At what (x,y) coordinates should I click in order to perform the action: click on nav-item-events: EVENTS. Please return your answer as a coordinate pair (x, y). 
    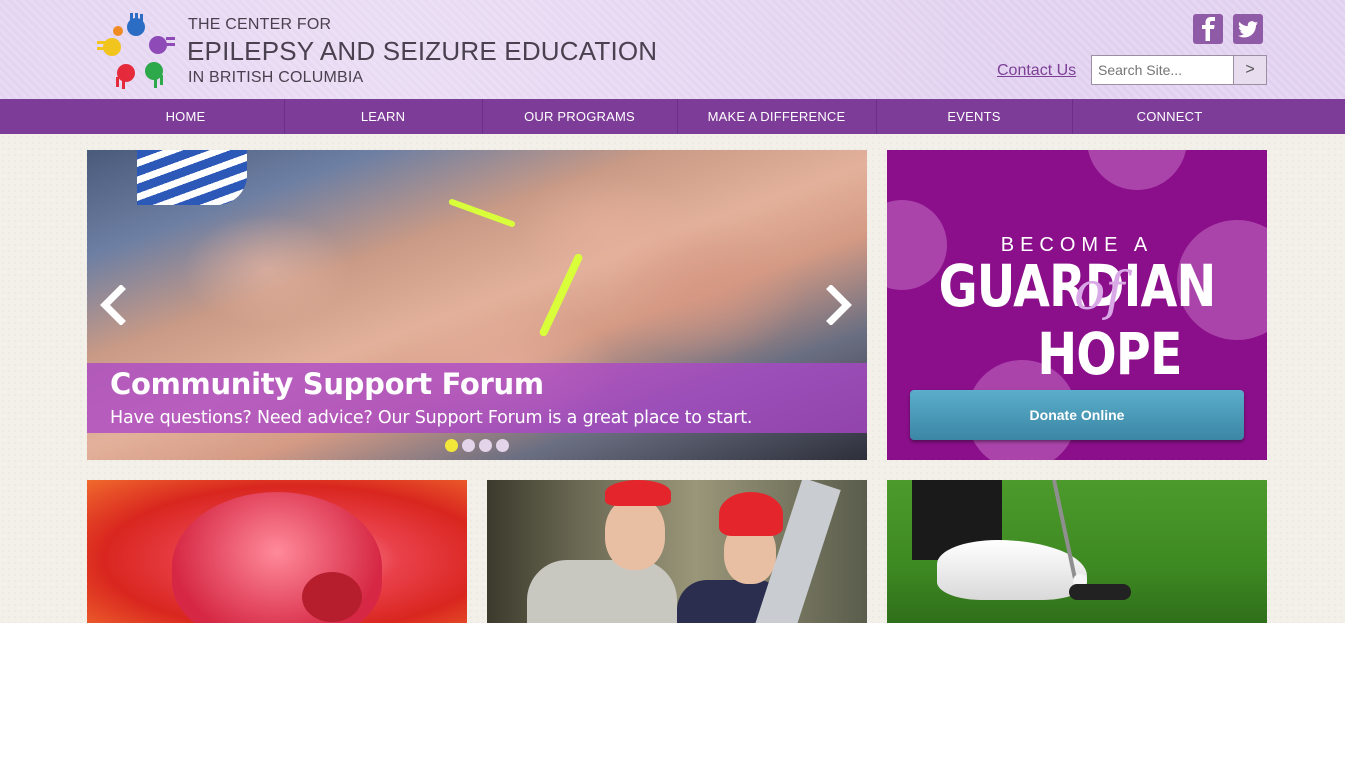
    Looking at the image, I should click on (974, 116).